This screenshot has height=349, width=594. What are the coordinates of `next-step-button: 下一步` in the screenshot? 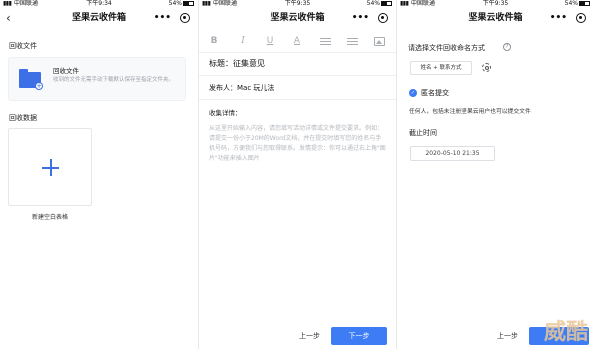 It's located at (359, 336).